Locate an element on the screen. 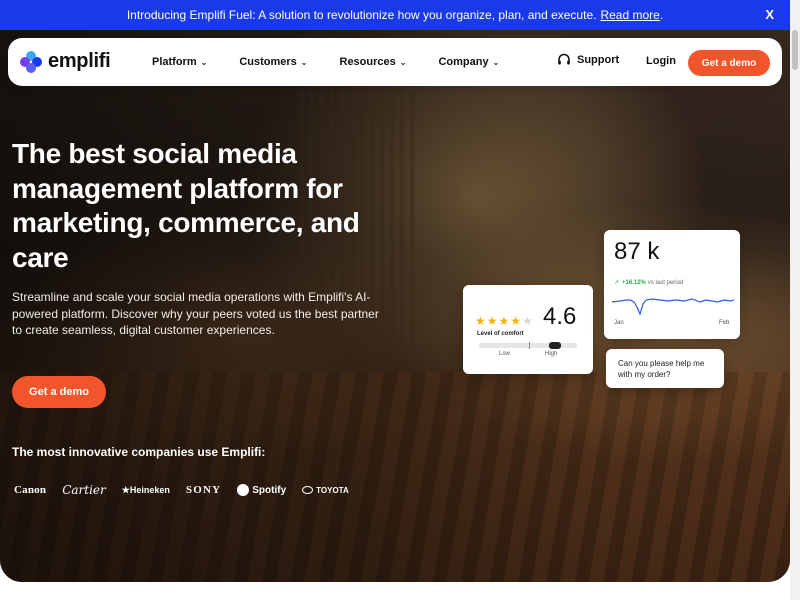  comfort-score: 4.6 is located at coordinates (560, 316).